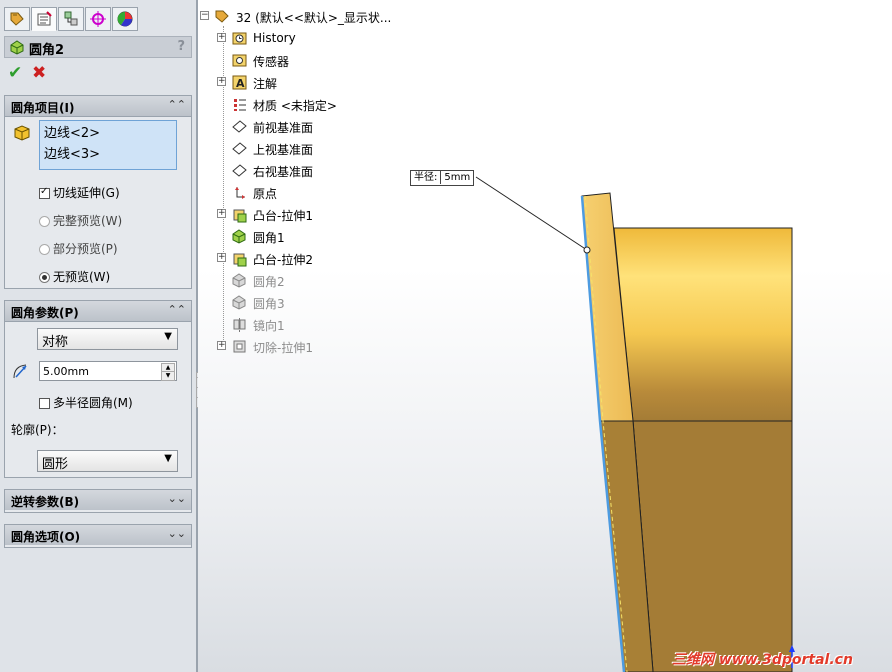  What do you see at coordinates (240, 260) in the screenshot?
I see `extrude-boss-icon` at bounding box center [240, 260].